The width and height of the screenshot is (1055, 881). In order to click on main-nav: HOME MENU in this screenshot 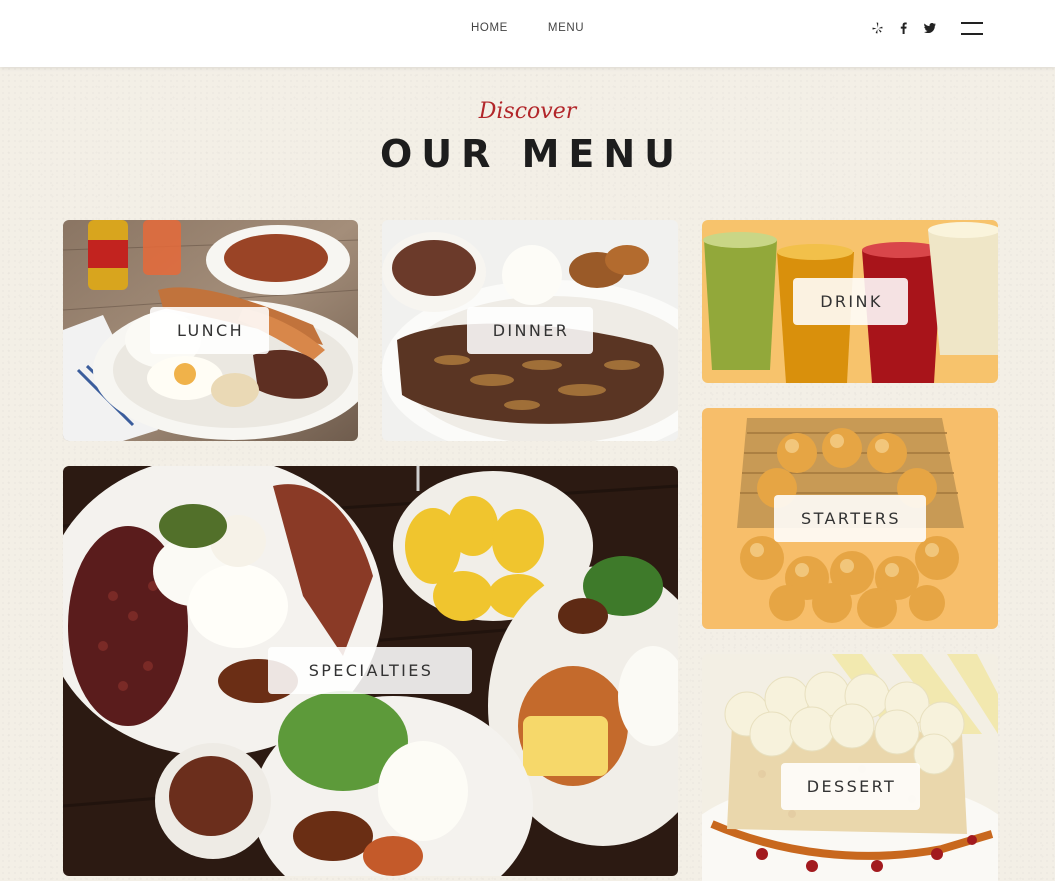, I will do `click(527, 28)`.